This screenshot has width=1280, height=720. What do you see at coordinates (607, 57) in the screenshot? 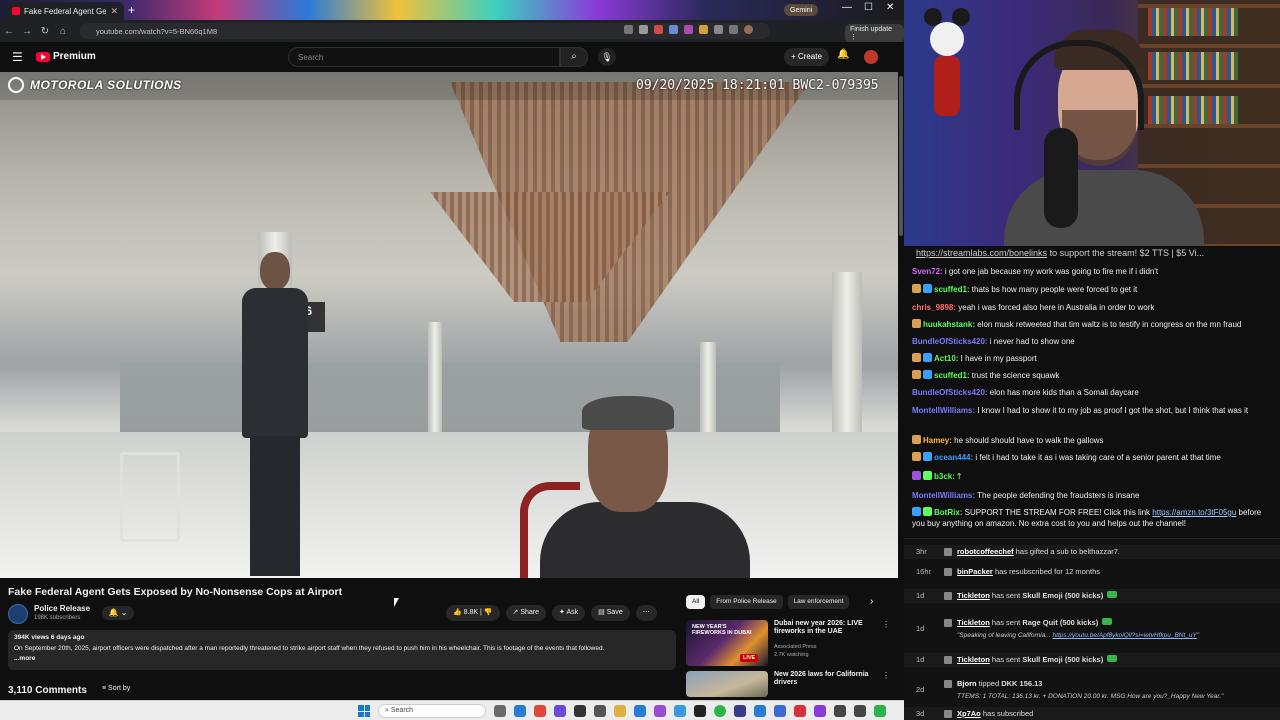
I see `voice-search-button: 🎙` at bounding box center [607, 57].